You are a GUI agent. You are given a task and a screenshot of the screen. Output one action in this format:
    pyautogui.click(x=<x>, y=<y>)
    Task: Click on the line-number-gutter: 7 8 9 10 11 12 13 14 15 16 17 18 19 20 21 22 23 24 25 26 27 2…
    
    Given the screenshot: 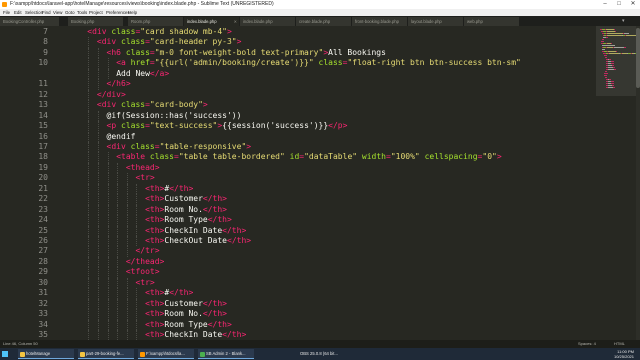 What is the action you would take?
    pyautogui.click(x=32, y=183)
    